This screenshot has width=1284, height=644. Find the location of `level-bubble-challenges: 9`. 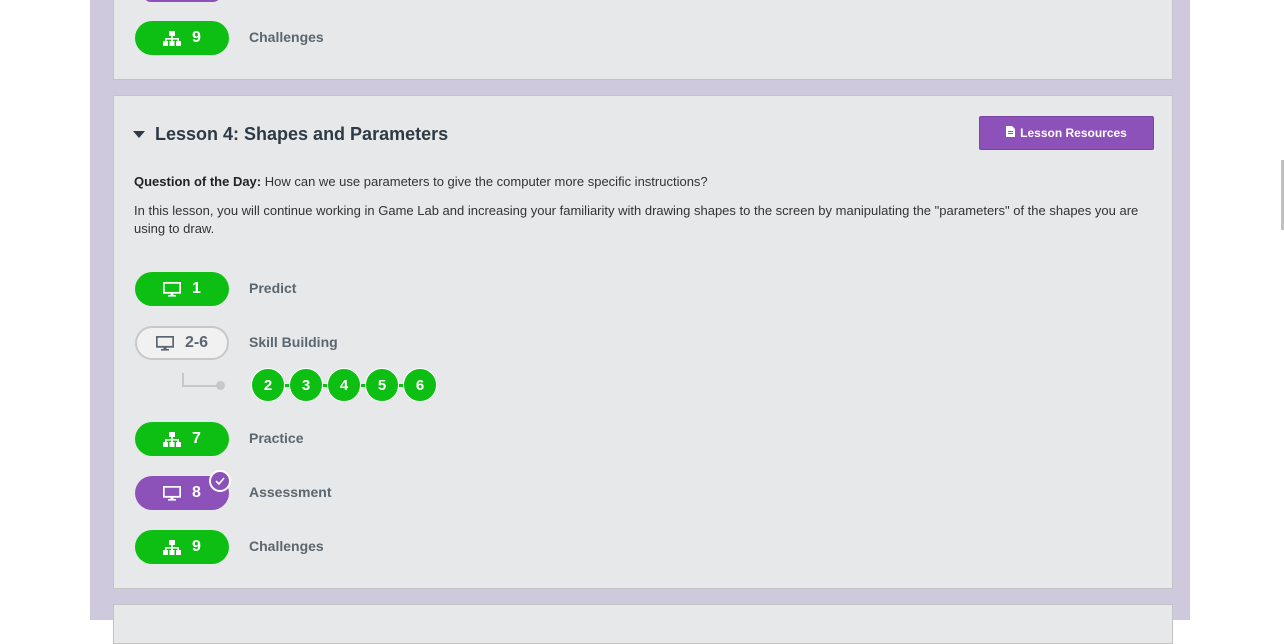

level-bubble-challenges: 9 is located at coordinates (182, 547).